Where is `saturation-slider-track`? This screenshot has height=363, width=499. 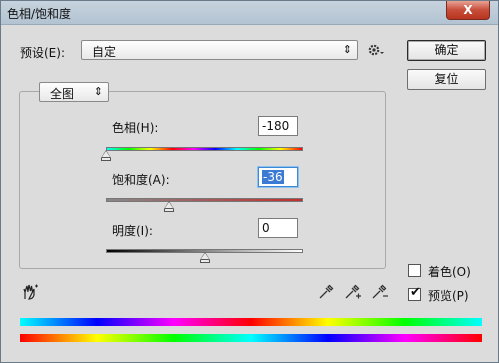 saturation-slider-track is located at coordinates (204, 200).